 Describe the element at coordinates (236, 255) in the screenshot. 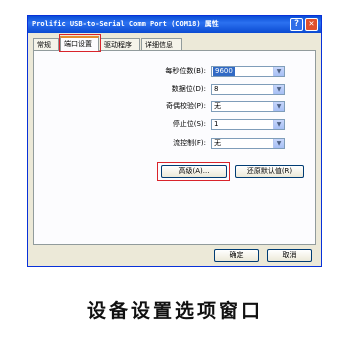

I see `ok-button: 确定` at that location.